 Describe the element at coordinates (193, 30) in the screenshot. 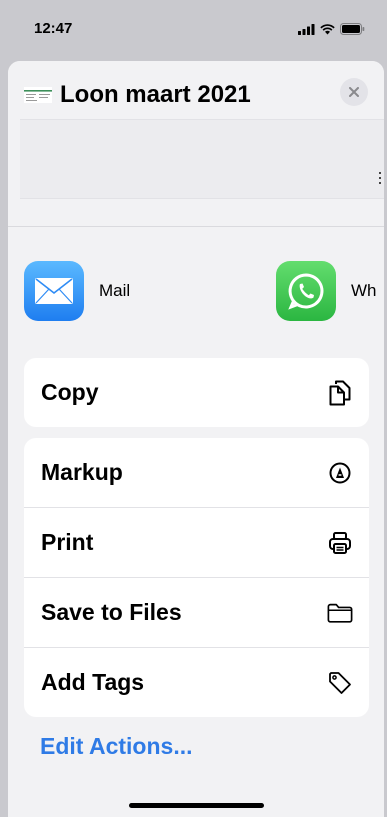

I see `status-bar: 12:47` at that location.